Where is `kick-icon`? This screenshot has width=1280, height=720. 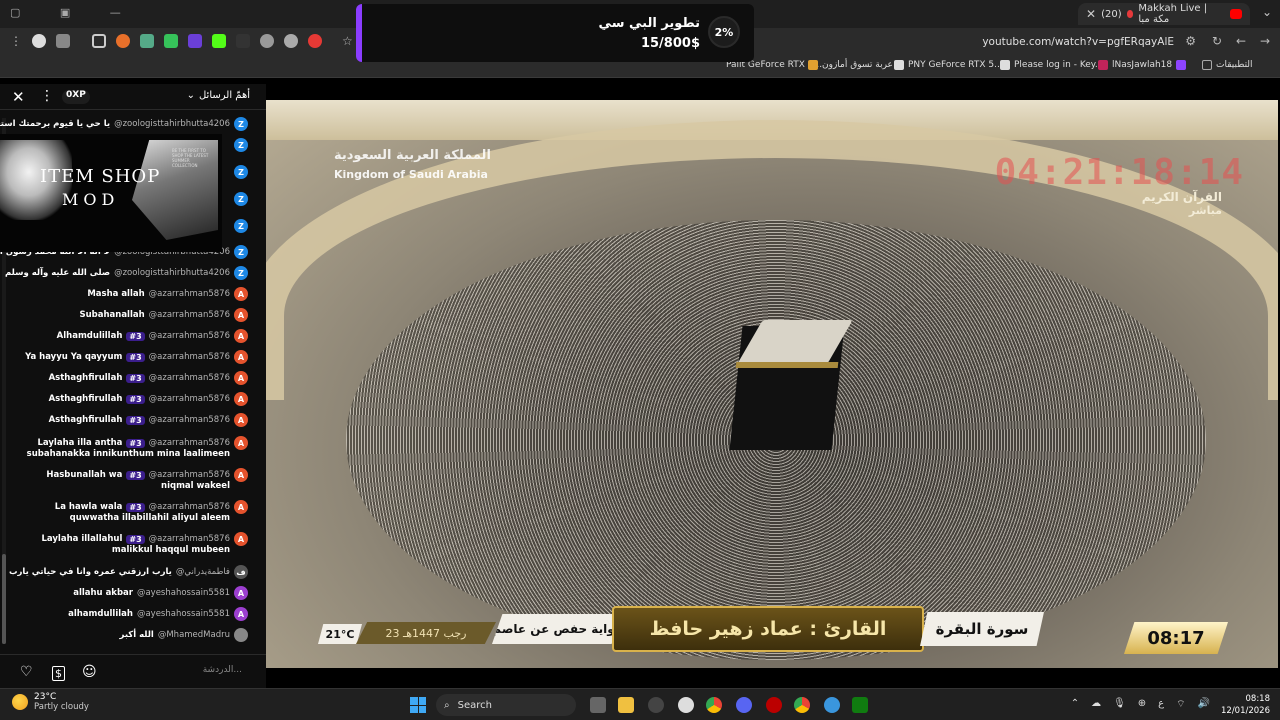
kick-icon is located at coordinates (219, 41).